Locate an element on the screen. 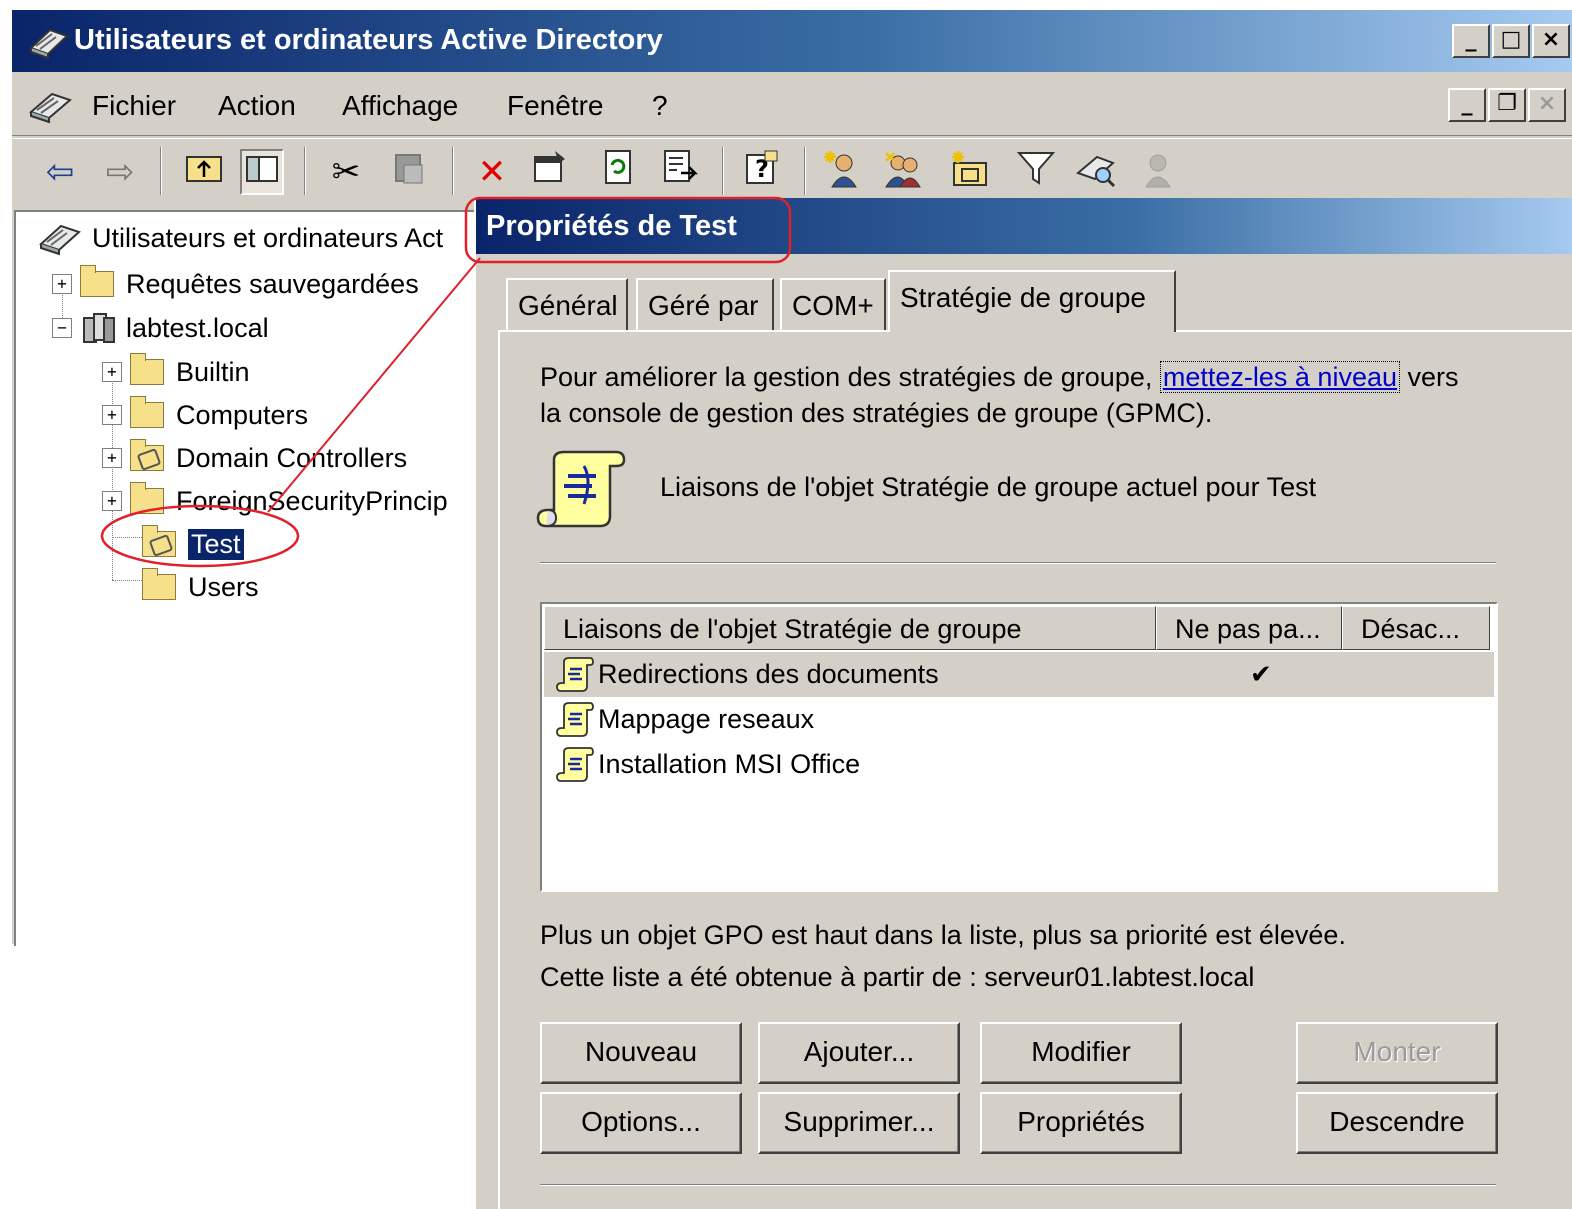 This screenshot has width=1572, height=1209. tree-item-label: Requêtes sauvegardées is located at coordinates (272, 283).